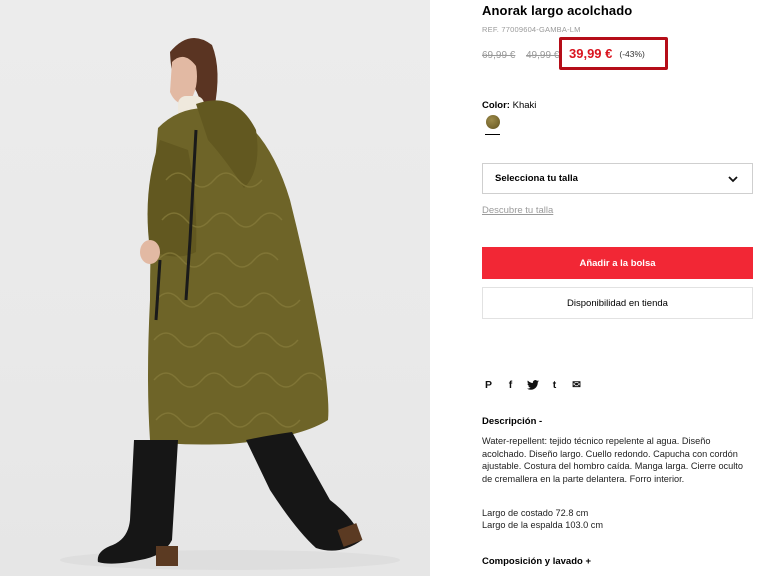 The image size is (771, 576). What do you see at coordinates (591, 53) in the screenshot?
I see `current-price: 39,99 €` at bounding box center [591, 53].